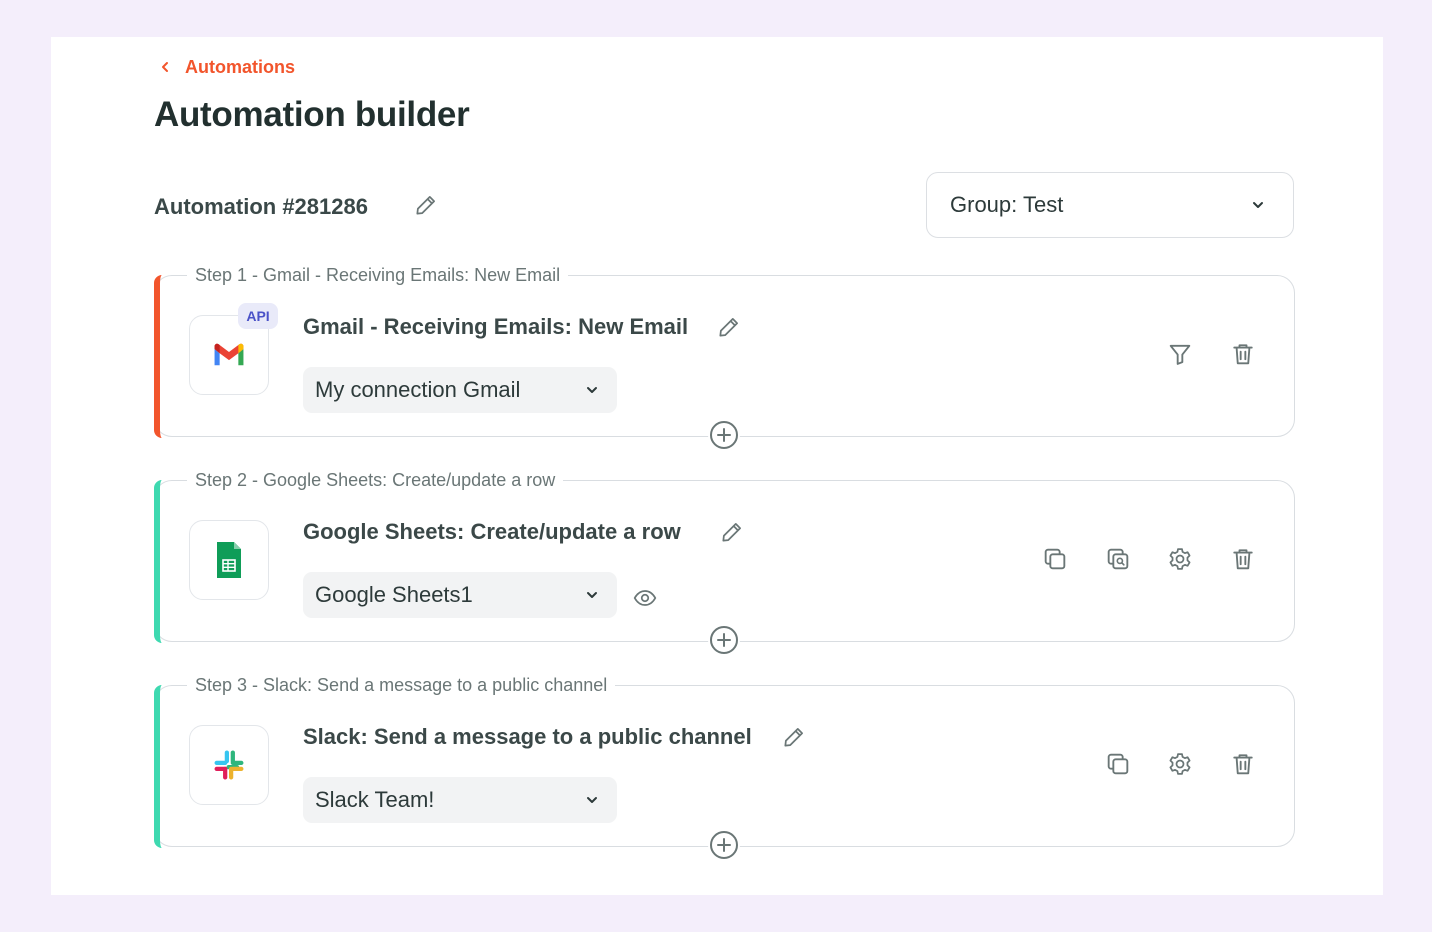  I want to click on connection-select: My connection Gmail, so click(460, 390).